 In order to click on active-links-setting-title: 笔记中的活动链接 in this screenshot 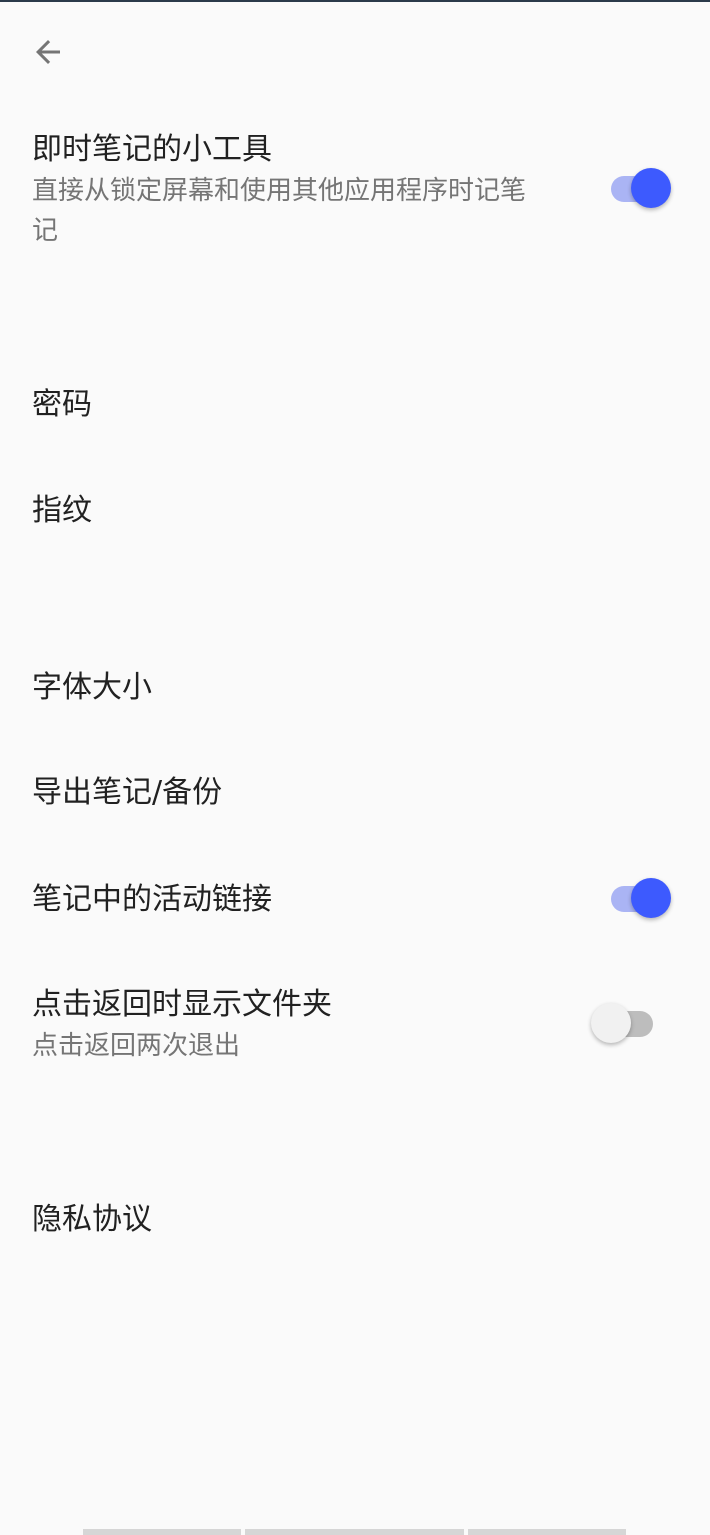, I will do `click(152, 899)`.